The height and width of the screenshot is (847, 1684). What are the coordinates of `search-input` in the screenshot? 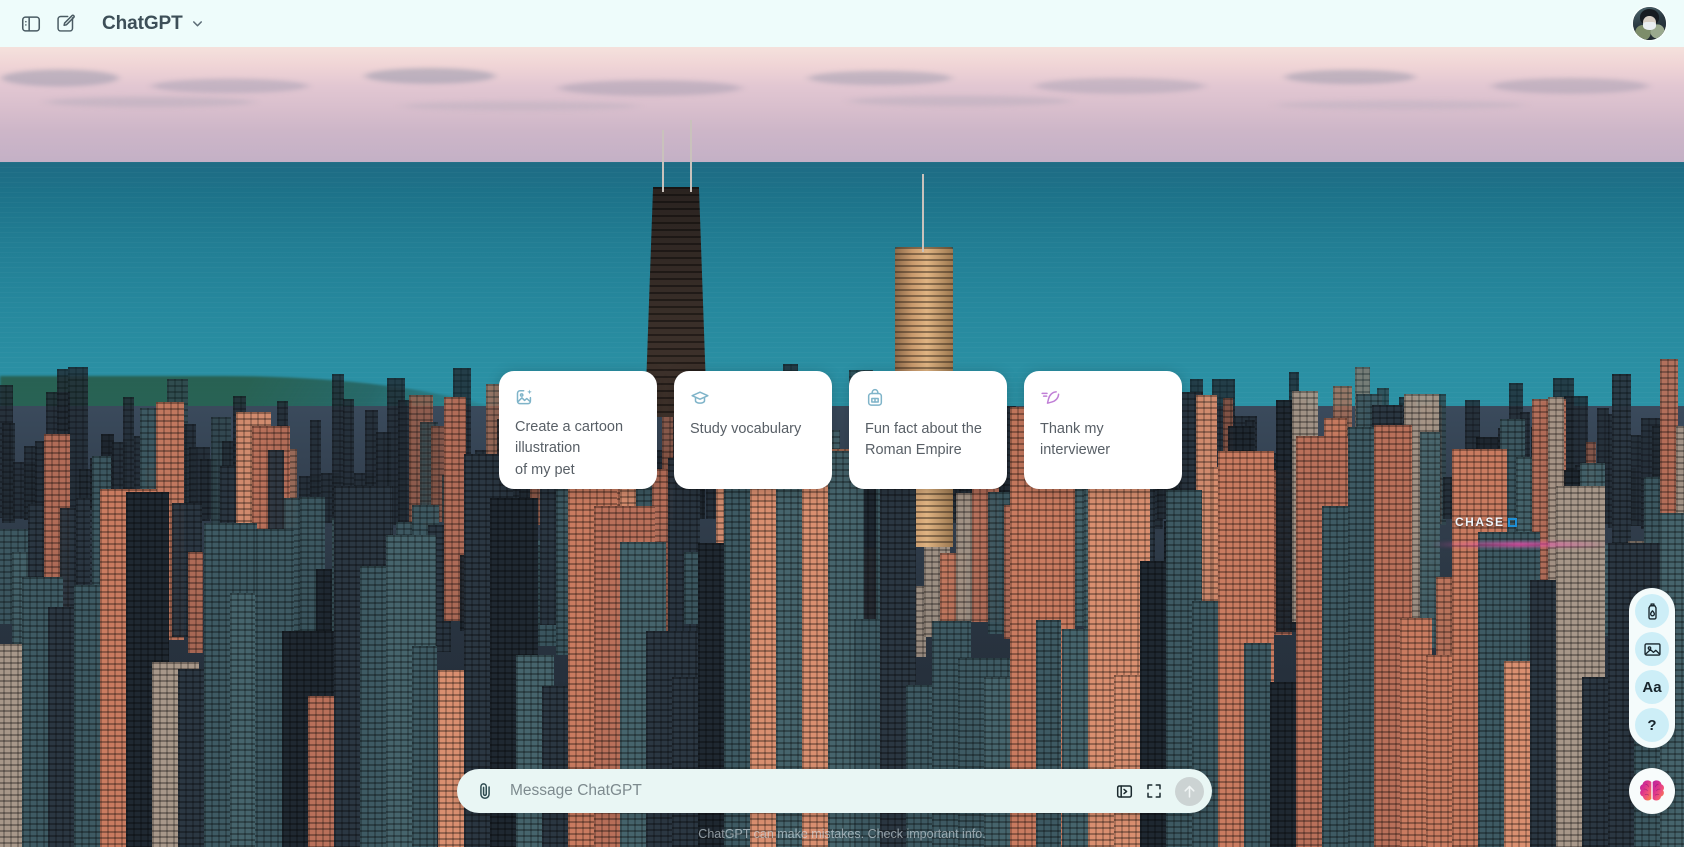 It's located at (804, 791).